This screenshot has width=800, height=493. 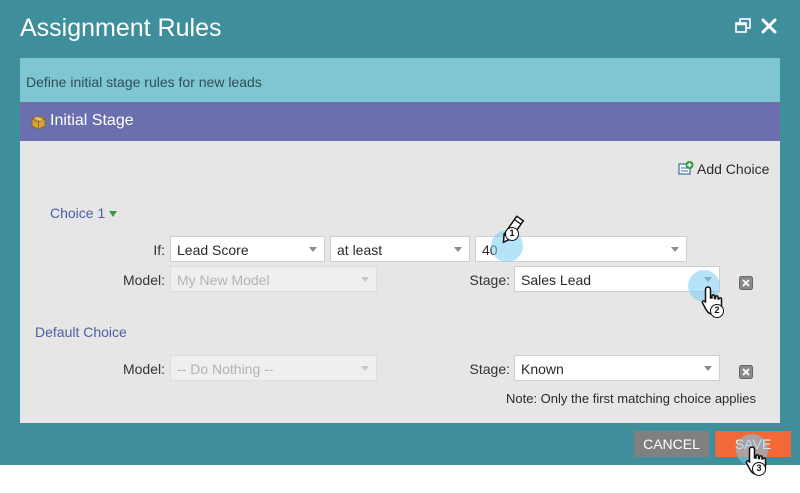 I want to click on field-select-value: Lead Score, so click(x=213, y=250).